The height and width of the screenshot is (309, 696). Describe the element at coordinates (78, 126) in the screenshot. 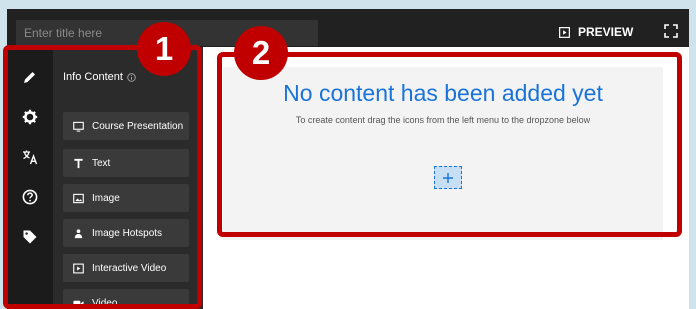

I see `presentation-icon` at that location.